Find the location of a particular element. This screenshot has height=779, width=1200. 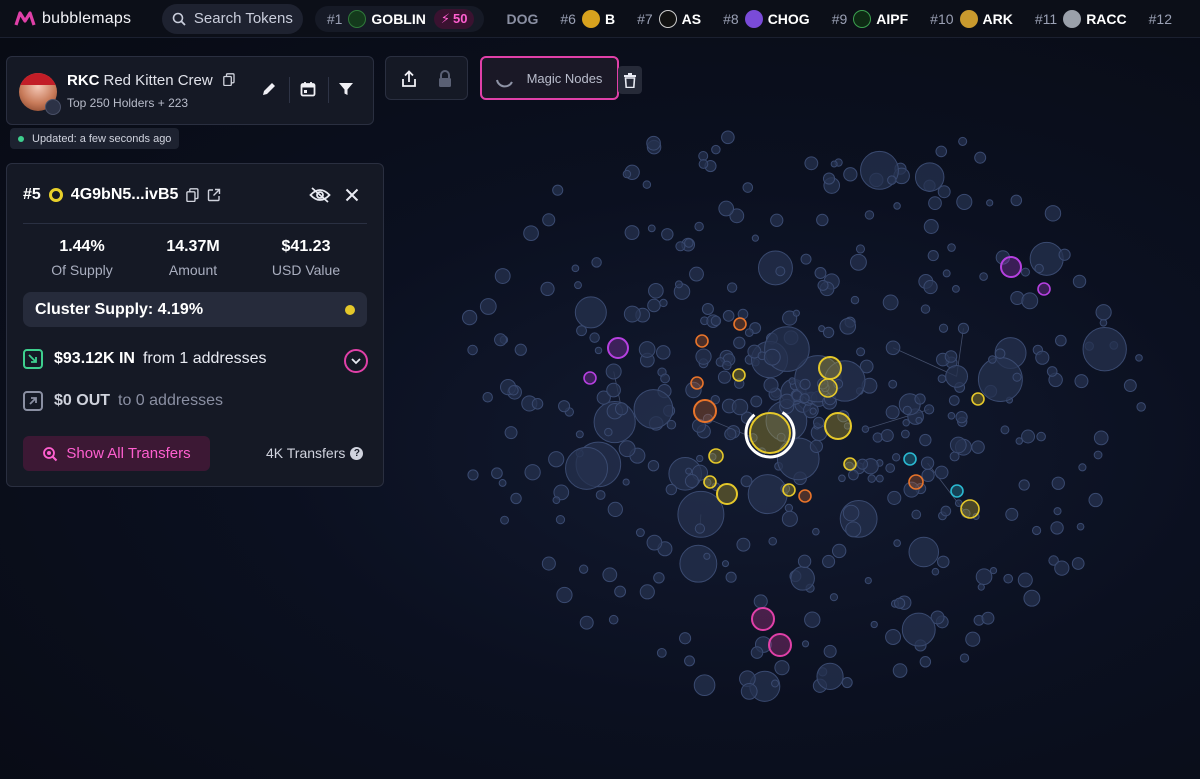

delete-button is located at coordinates (630, 80).